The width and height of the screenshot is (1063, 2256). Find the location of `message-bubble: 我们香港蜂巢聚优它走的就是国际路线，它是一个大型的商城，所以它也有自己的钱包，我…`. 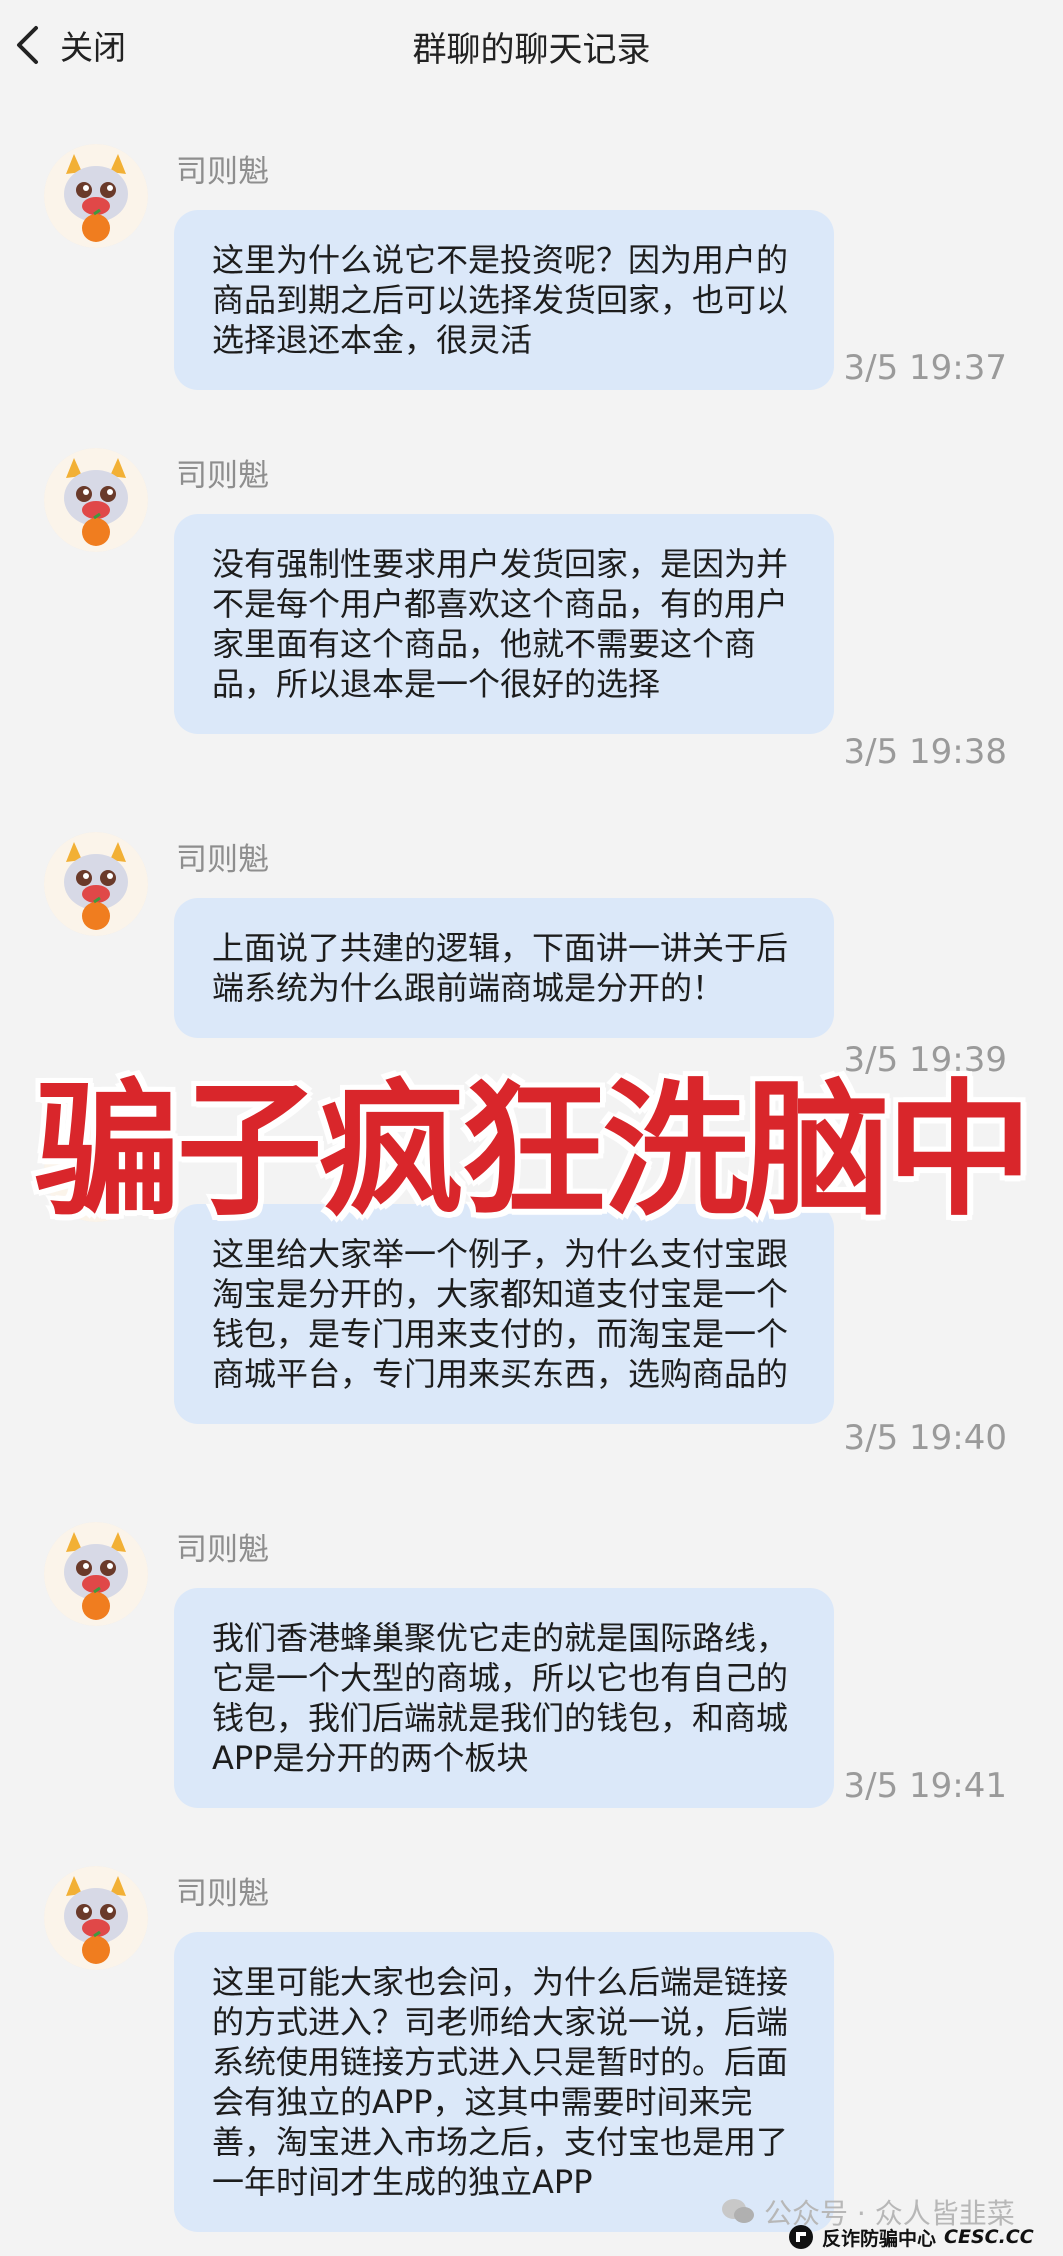

message-bubble: 我们香港蜂巢聚优它走的就是国际路线，它是一个大型的商城，所以它也有自己的钱包，我… is located at coordinates (504, 1698).